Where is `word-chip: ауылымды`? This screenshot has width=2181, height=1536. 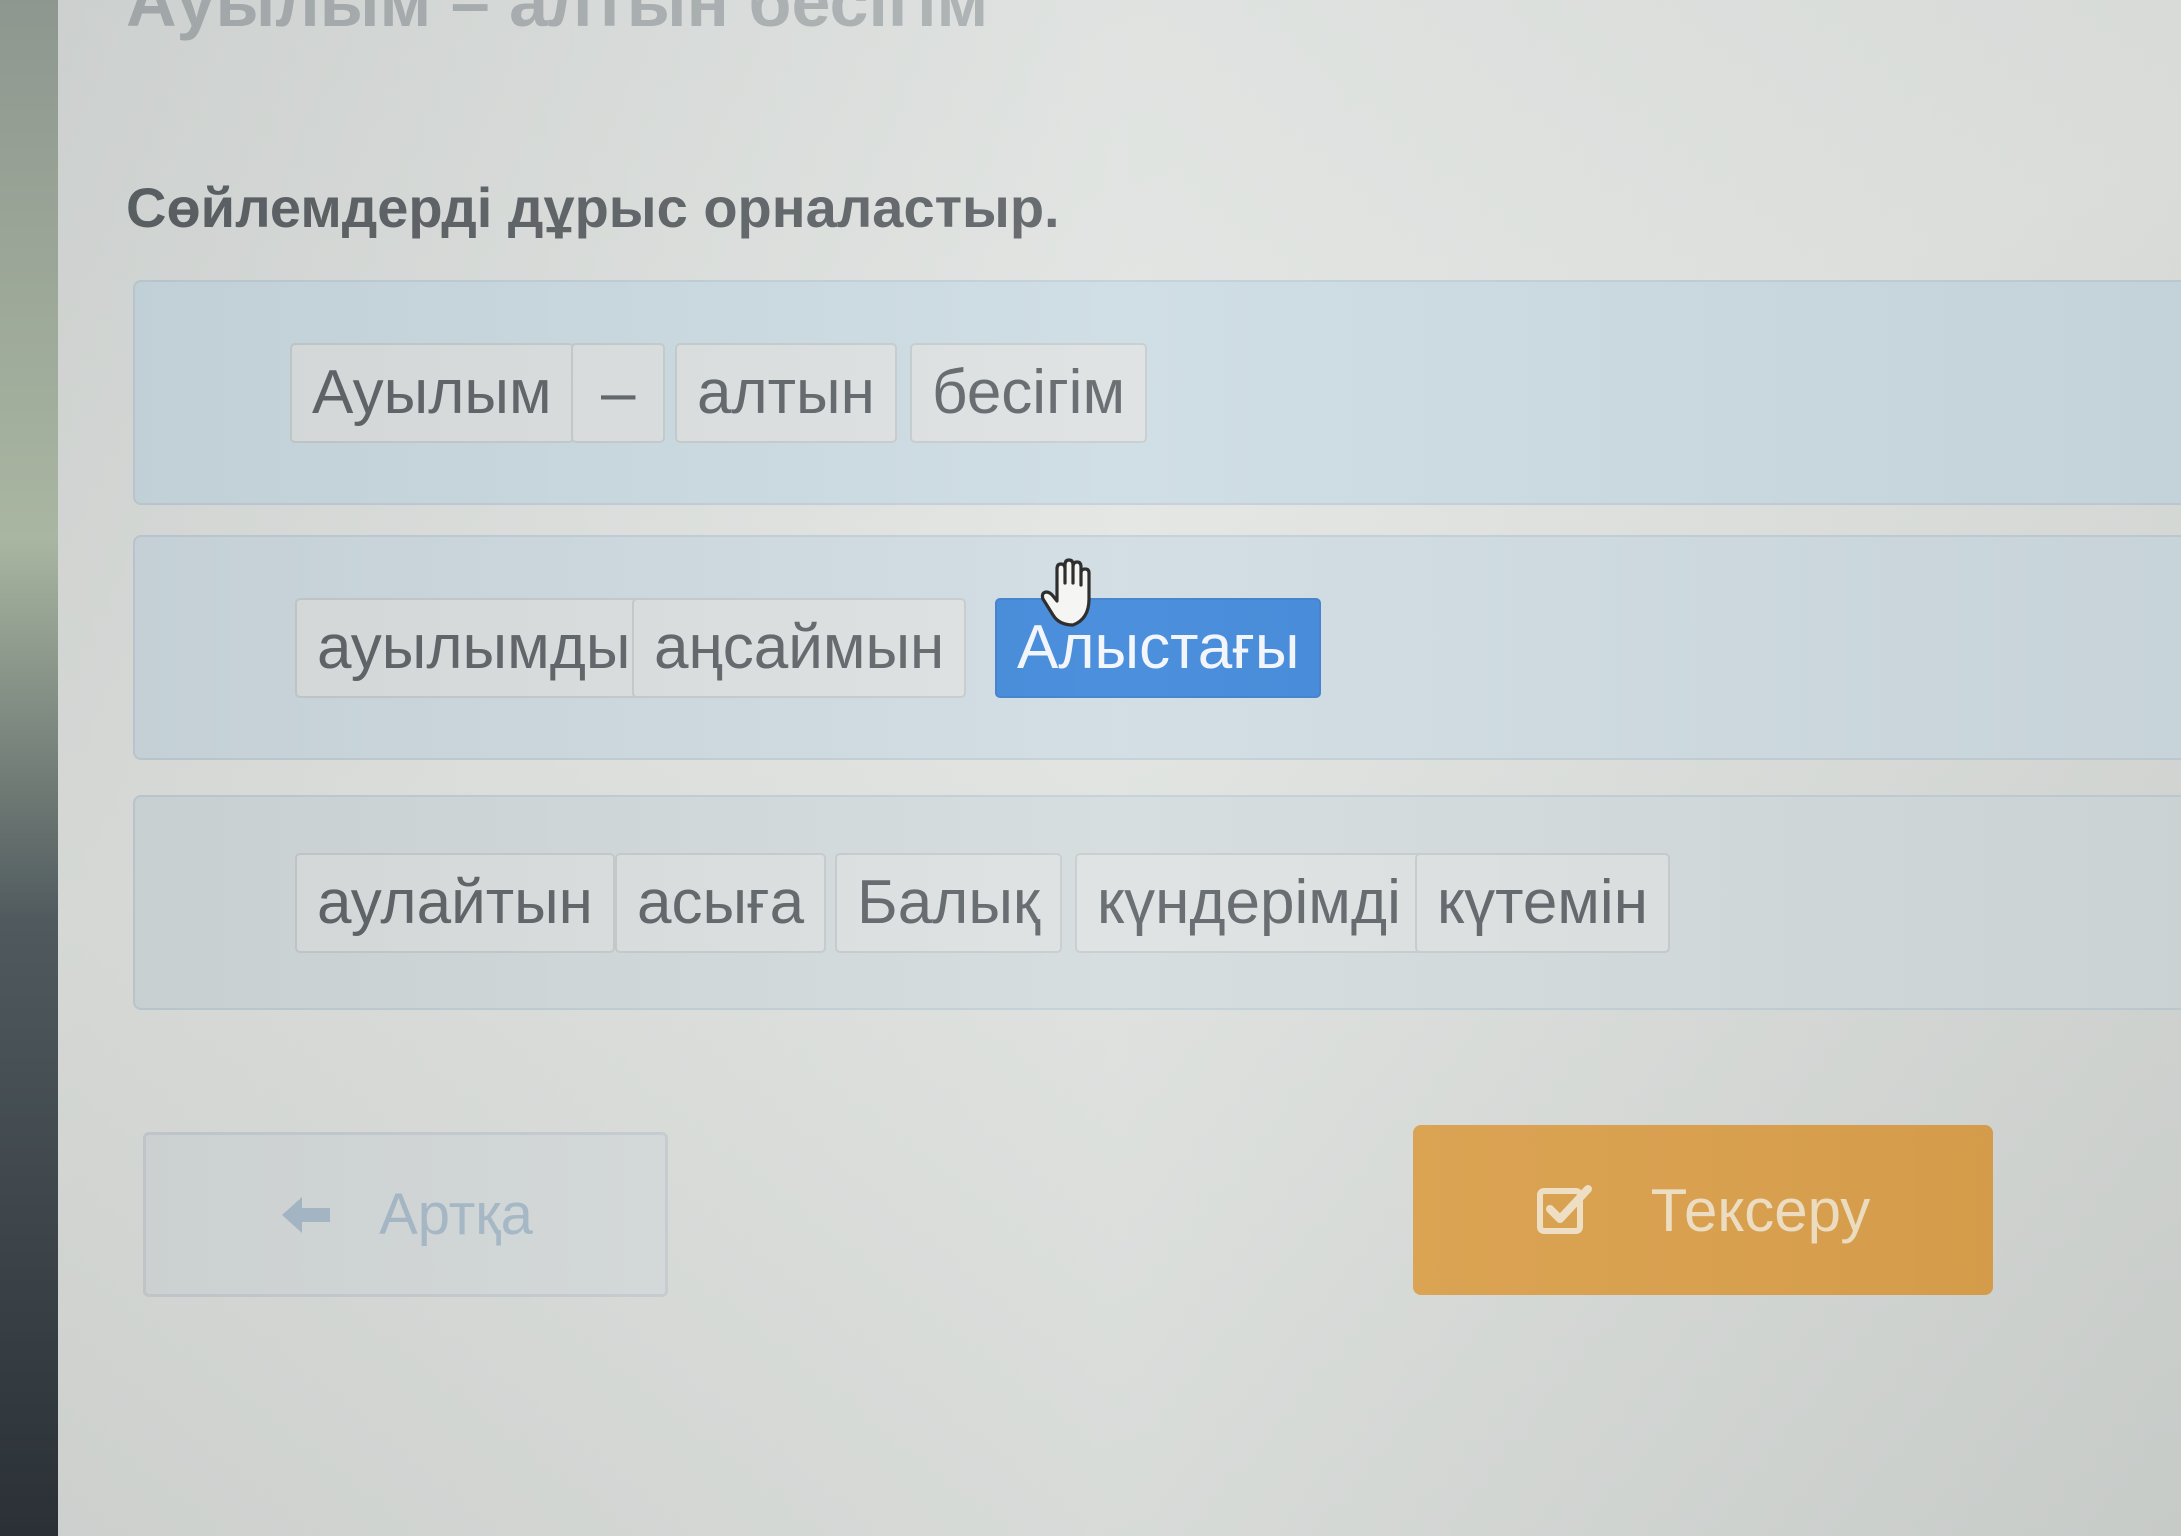
word-chip: ауылымды is located at coordinates (474, 647).